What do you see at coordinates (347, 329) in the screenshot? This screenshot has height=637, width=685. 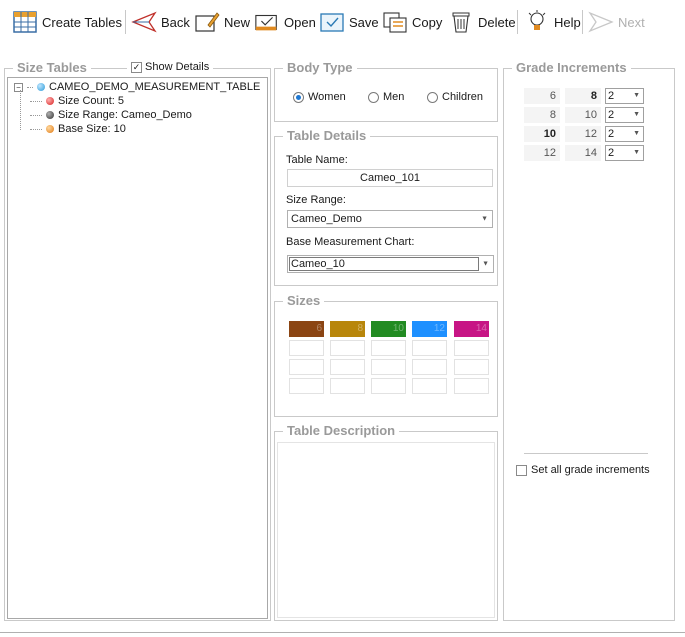 I see `size-swatch-8: 8` at bounding box center [347, 329].